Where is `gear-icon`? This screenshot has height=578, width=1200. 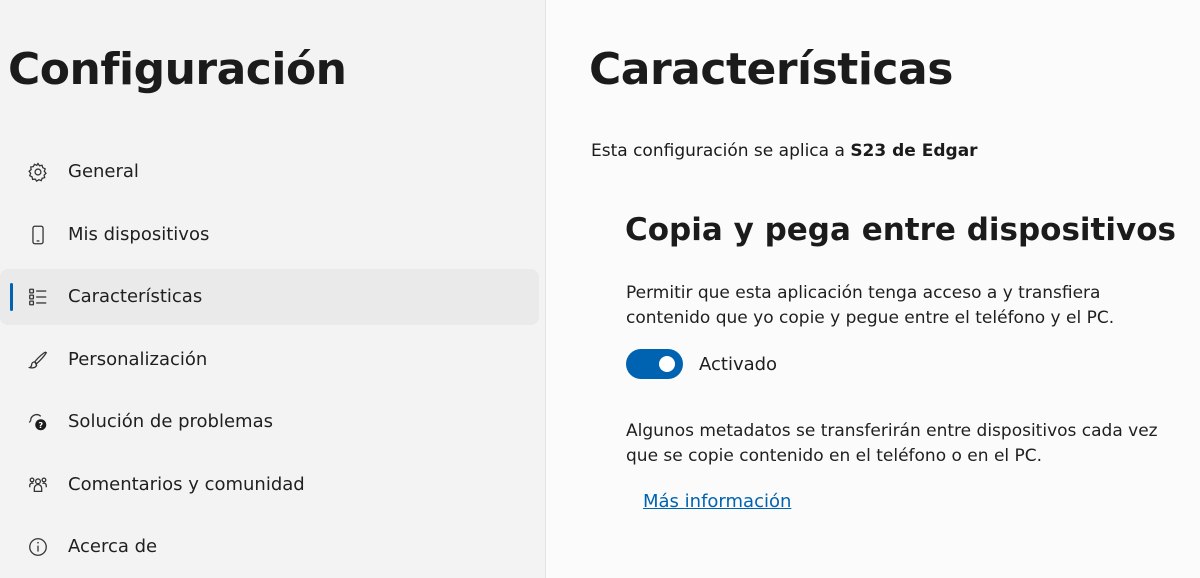 gear-icon is located at coordinates (38, 172).